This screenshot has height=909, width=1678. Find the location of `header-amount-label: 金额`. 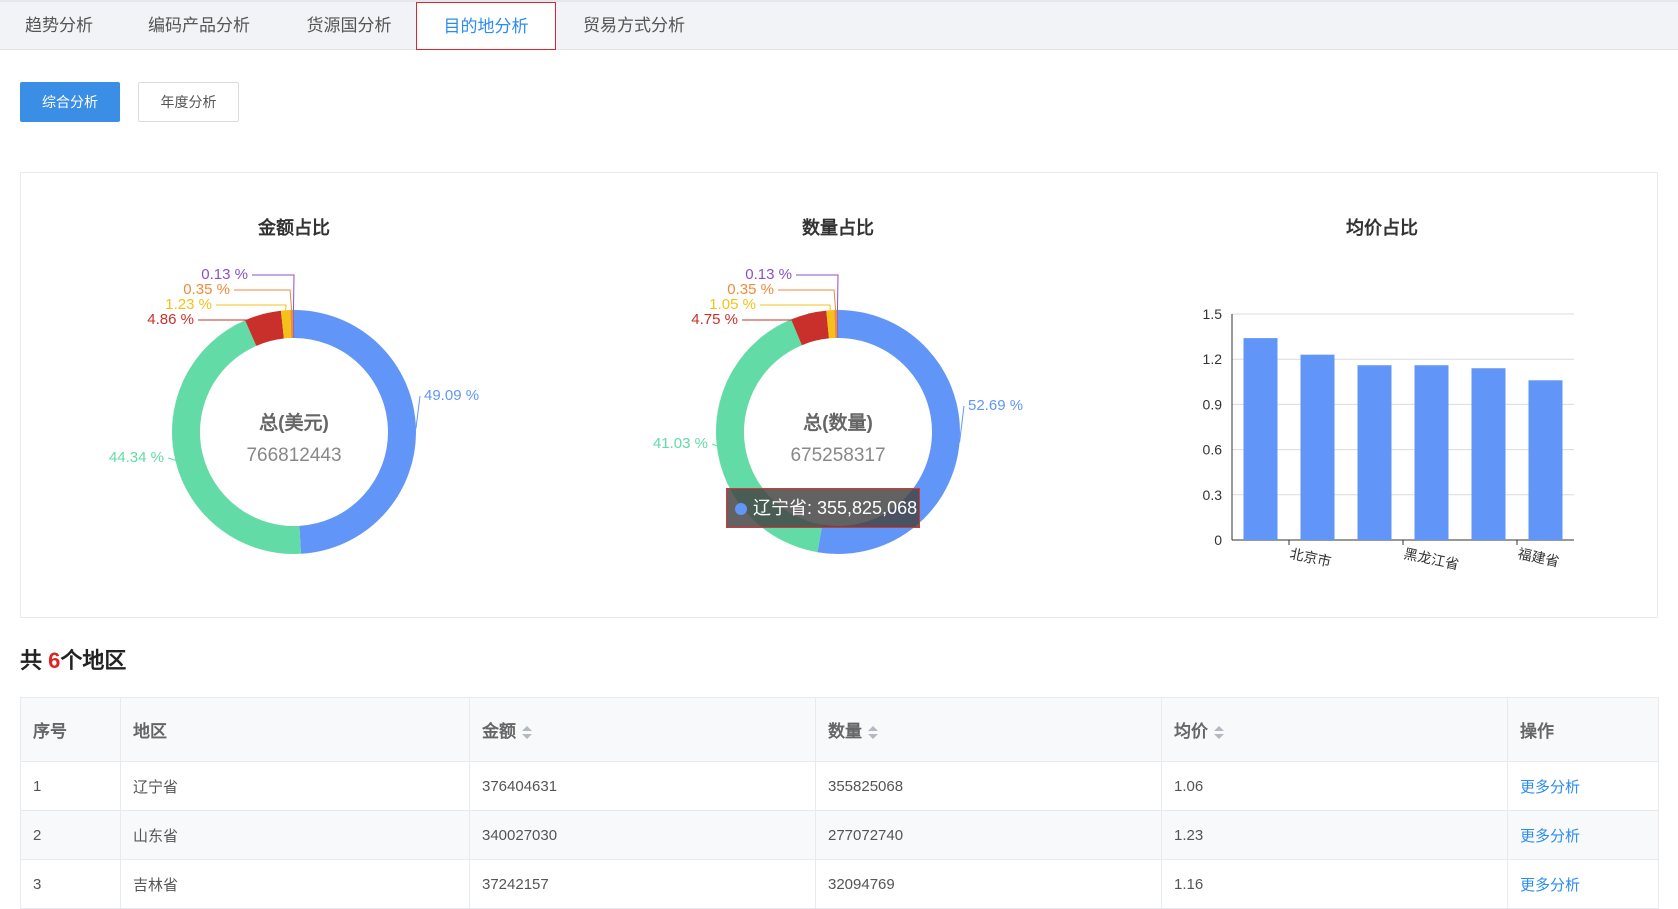

header-amount-label: 金额 is located at coordinates (499, 731).